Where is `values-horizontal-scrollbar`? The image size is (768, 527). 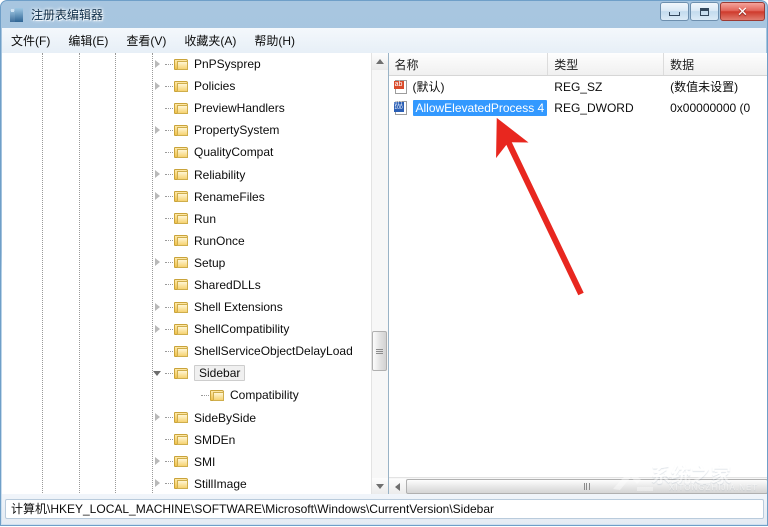 values-horizontal-scrollbar is located at coordinates (578, 486).